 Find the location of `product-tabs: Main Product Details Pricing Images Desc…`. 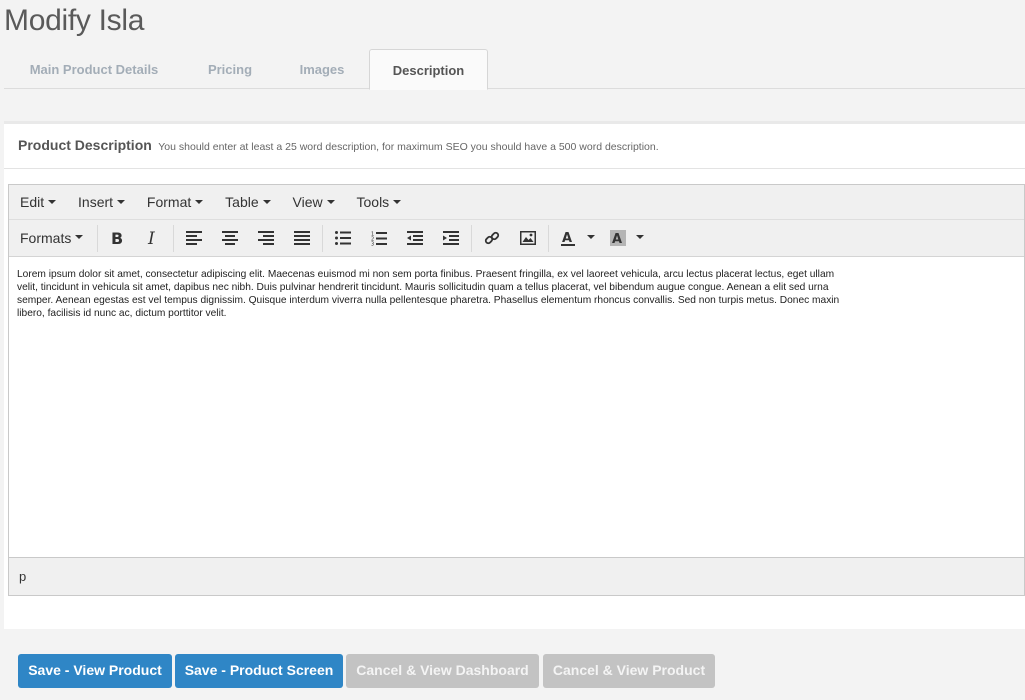

product-tabs: Main Product Details Pricing Images Desc… is located at coordinates (514, 69).